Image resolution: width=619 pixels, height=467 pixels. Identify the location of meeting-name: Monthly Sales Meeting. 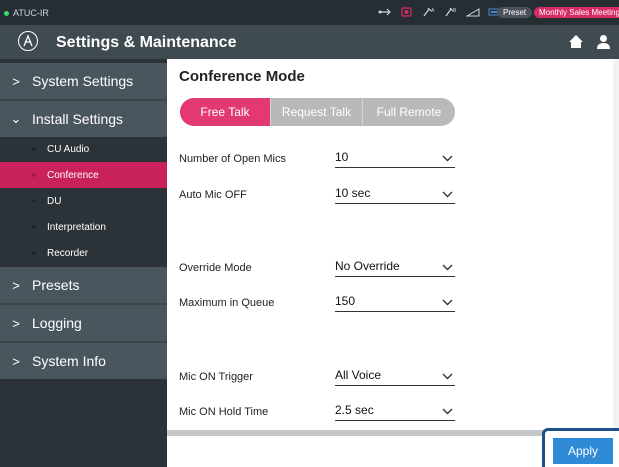
(579, 12).